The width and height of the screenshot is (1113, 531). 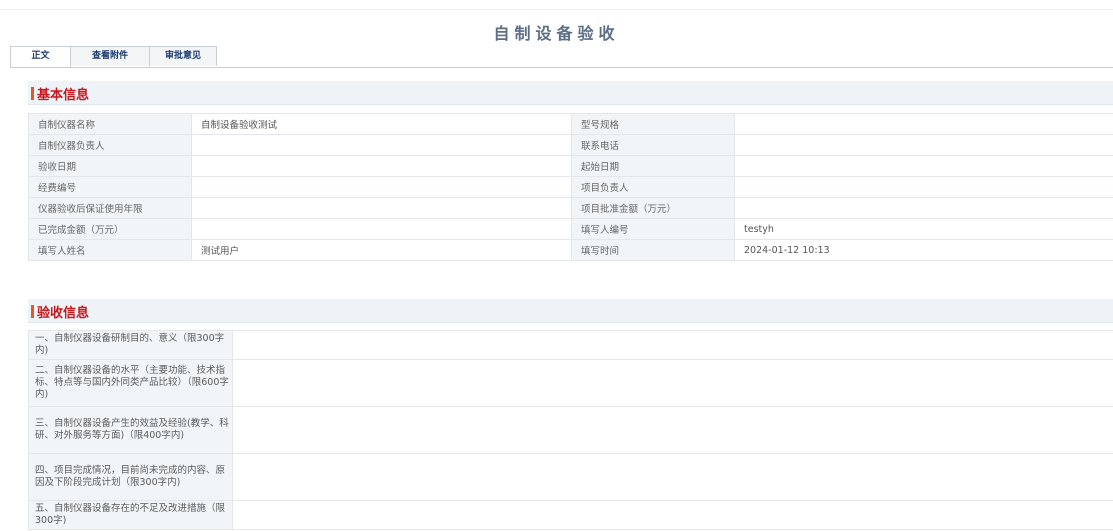 I want to click on table-row: 四、项目完成情况，目前尚未完成的内容、原因及下阶段完成计划（限300字内), so click(x=570, y=477).